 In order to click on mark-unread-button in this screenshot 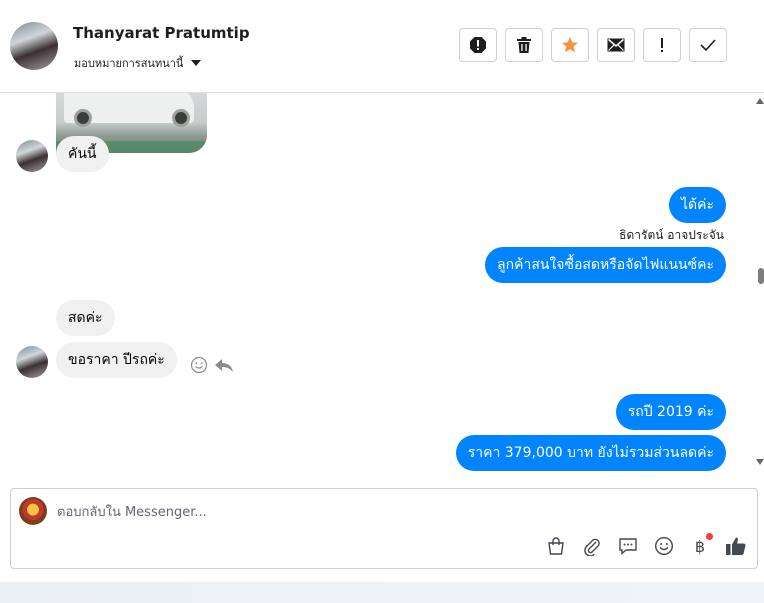, I will do `click(616, 45)`.